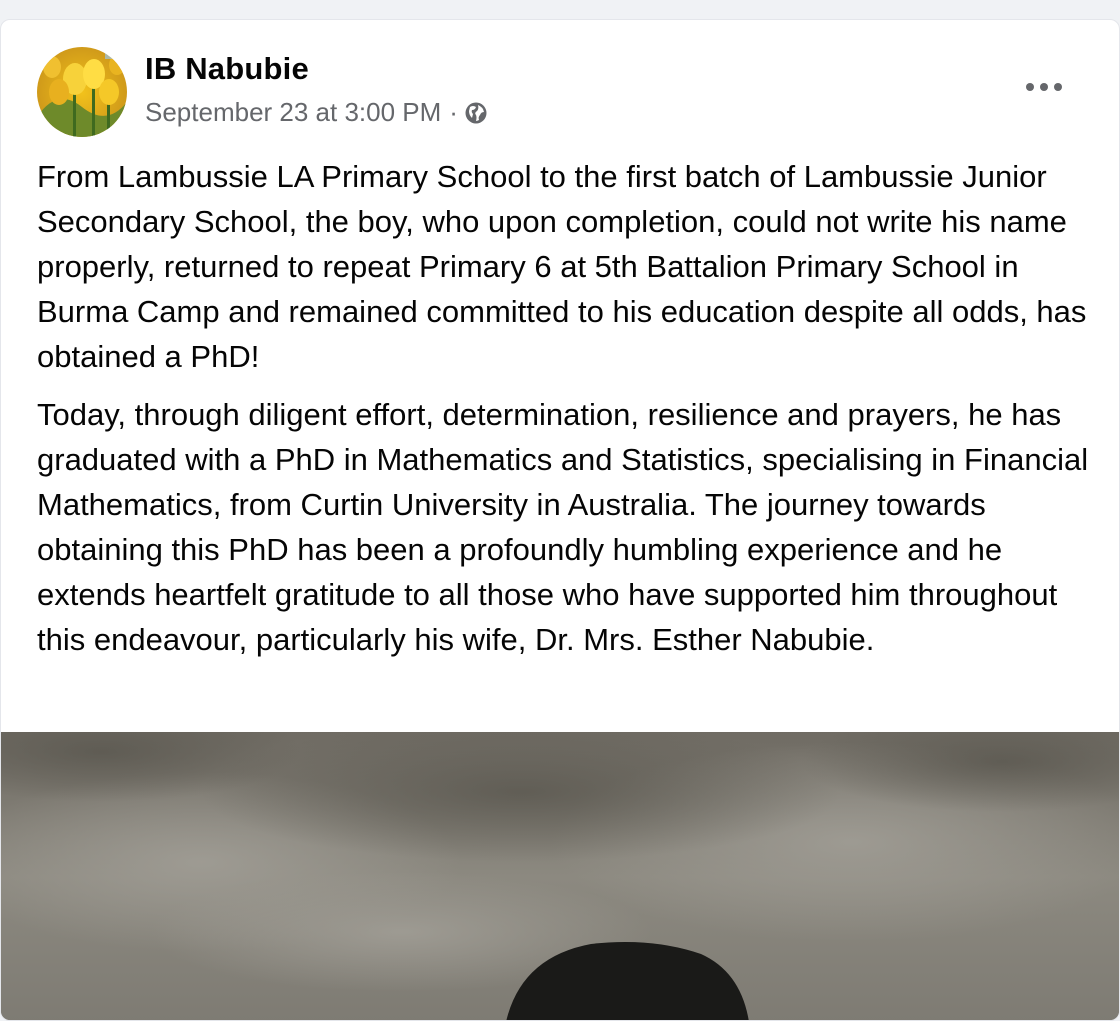  I want to click on avatar-flower-image, so click(82, 92).